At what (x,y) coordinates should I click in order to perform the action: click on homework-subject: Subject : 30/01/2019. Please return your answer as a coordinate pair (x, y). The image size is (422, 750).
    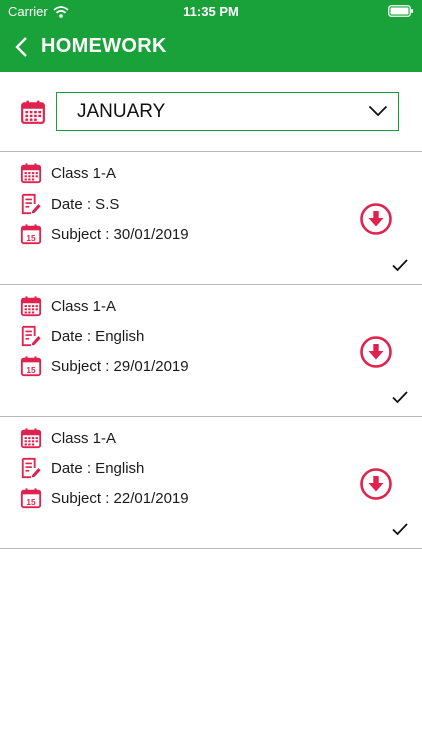
    Looking at the image, I should click on (120, 234).